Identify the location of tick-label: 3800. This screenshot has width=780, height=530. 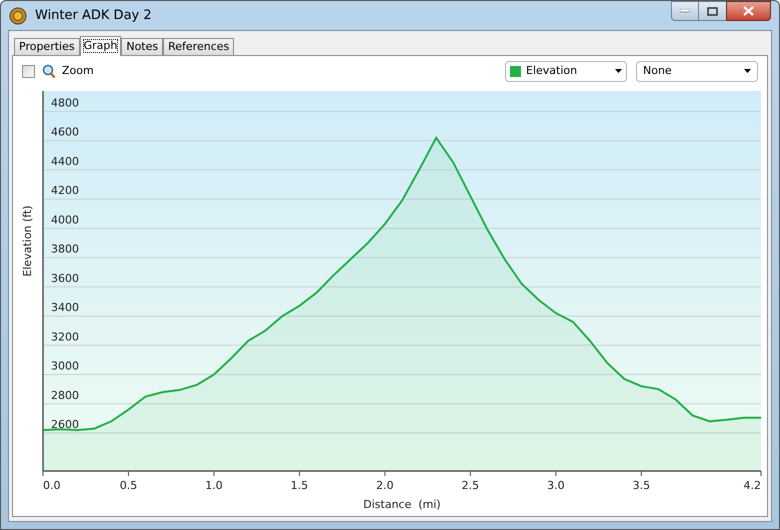
(65, 249).